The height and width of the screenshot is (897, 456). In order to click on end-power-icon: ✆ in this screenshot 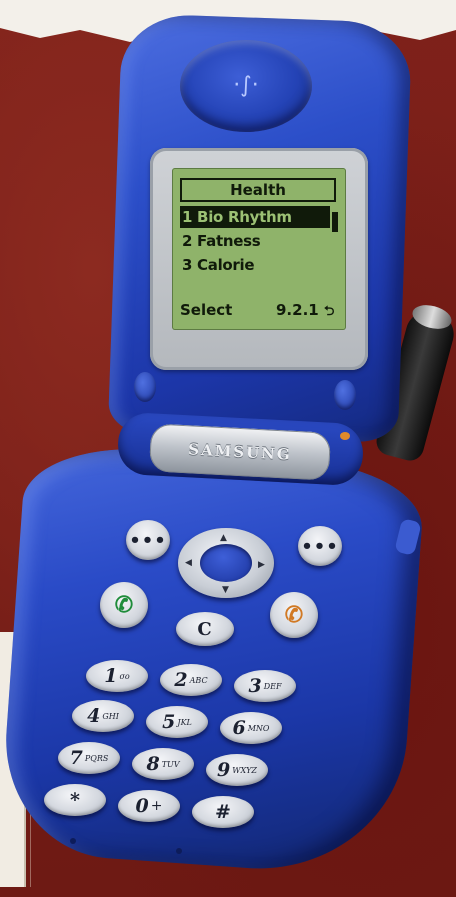, I will do `click(294, 615)`.